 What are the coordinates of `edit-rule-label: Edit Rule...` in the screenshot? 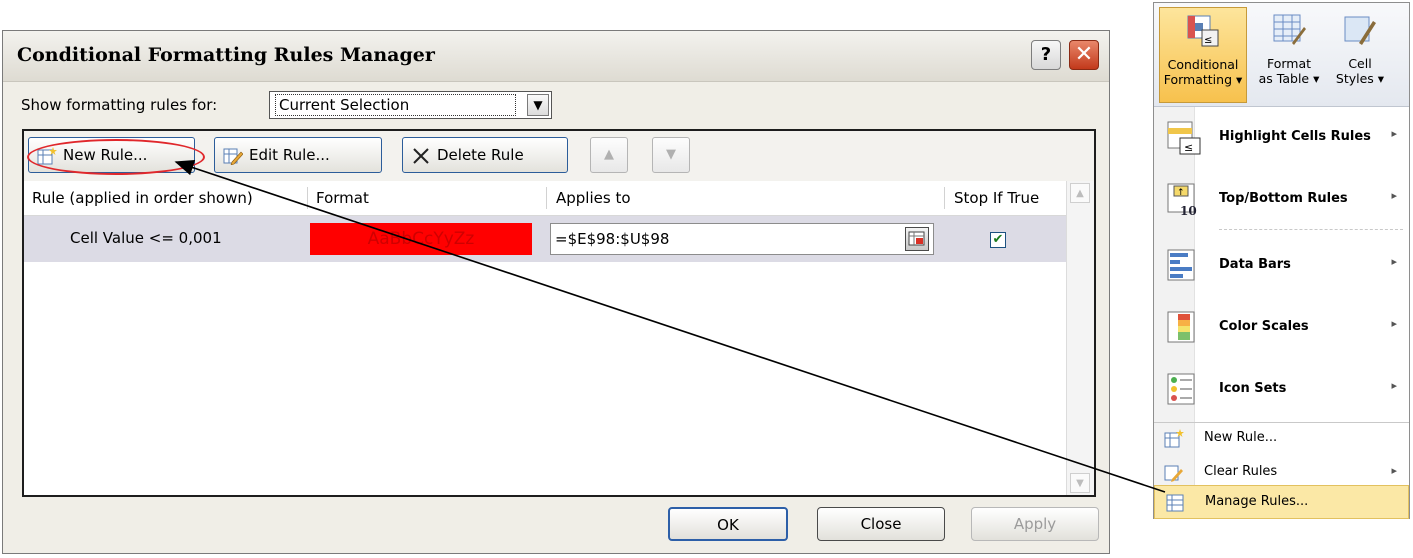 It's located at (289, 155).